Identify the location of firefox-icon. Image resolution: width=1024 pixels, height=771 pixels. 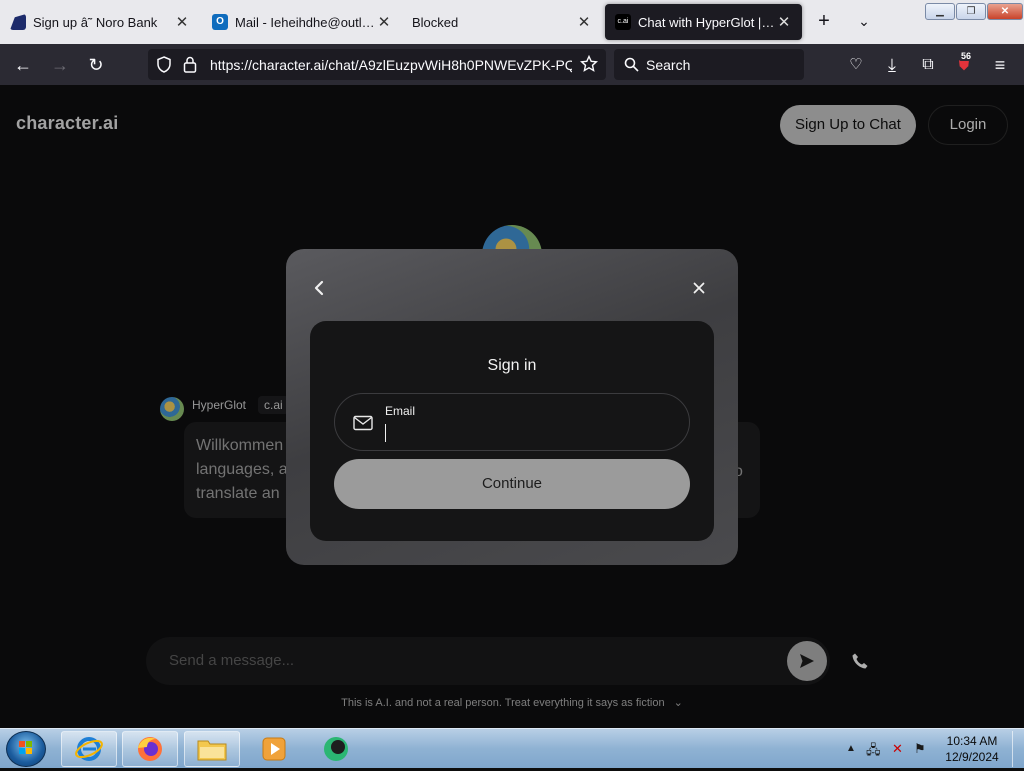
(150, 749).